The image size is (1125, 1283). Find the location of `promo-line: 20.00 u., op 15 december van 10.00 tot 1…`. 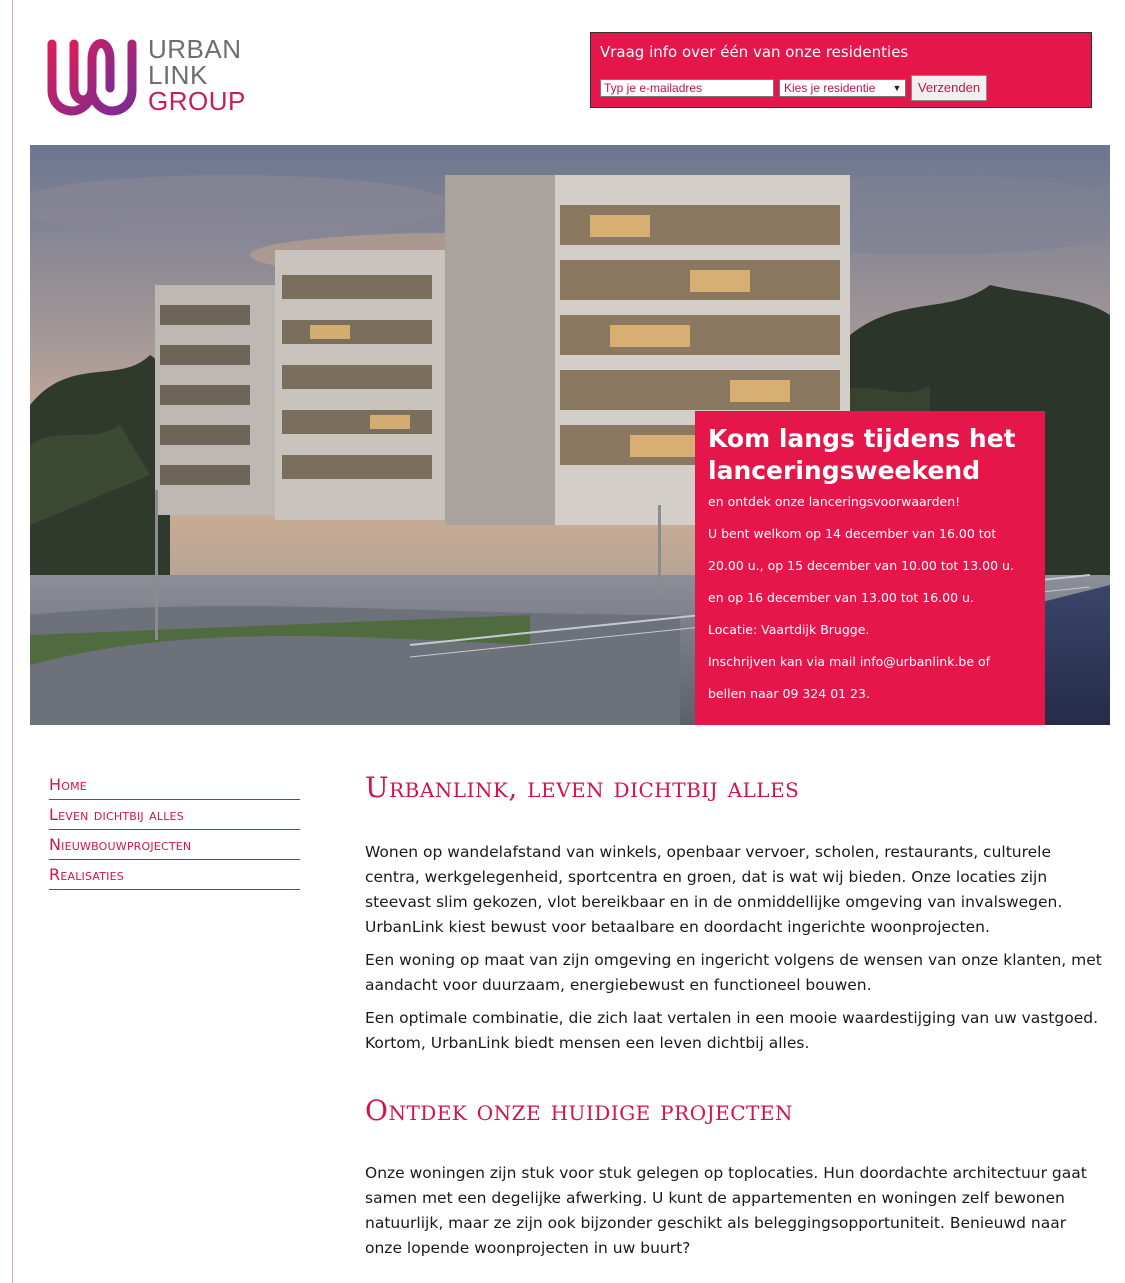

promo-line: 20.00 u., op 15 december van 10.00 tot 1… is located at coordinates (861, 565).